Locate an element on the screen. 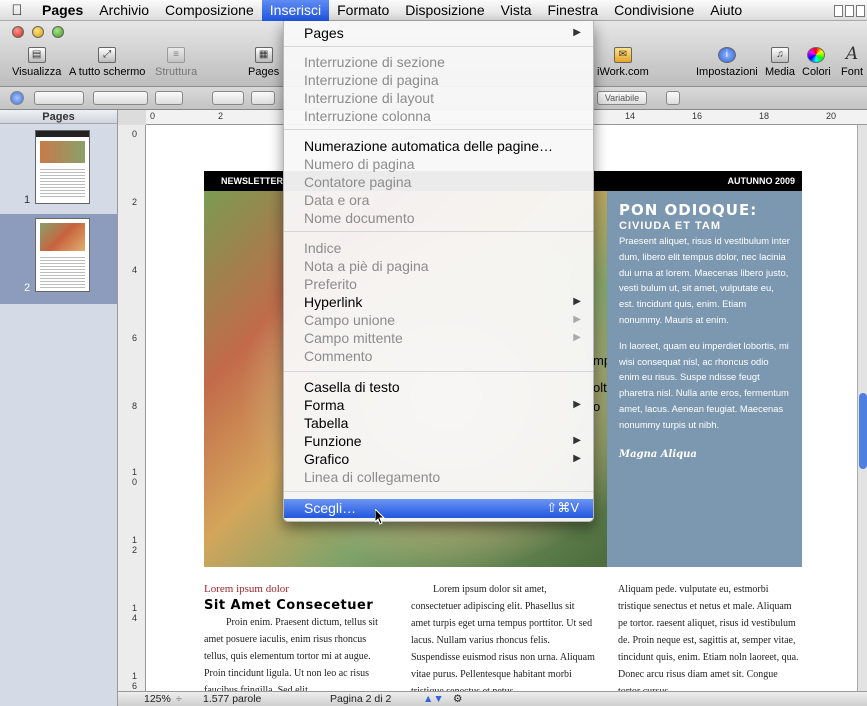  menu-item-page-count: Contatore pagina is located at coordinates (358, 182).